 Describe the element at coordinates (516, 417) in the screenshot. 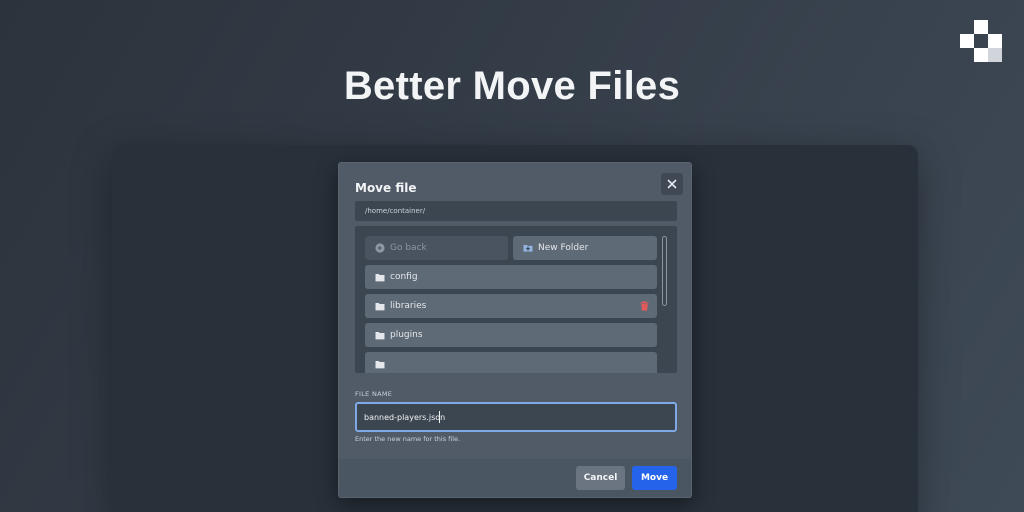

I see `file-name-input` at that location.